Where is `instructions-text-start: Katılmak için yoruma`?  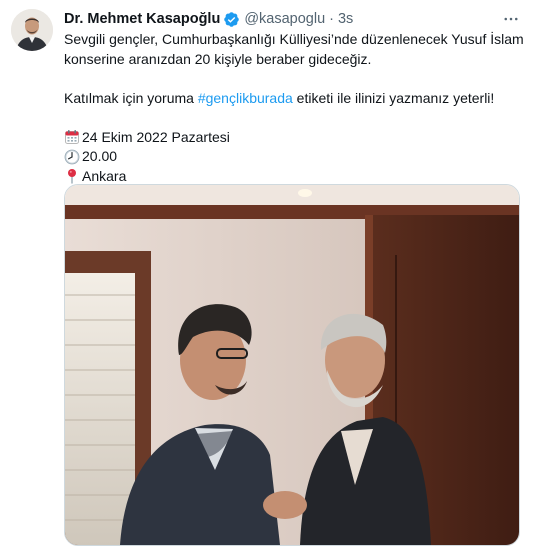
instructions-text-start: Katılmak için yoruma is located at coordinates (131, 97).